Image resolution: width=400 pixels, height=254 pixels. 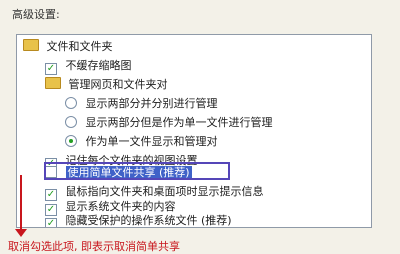 I want to click on option-simple-file-sharing: 使用简单文件共享 (推荐), so click(x=118, y=173).